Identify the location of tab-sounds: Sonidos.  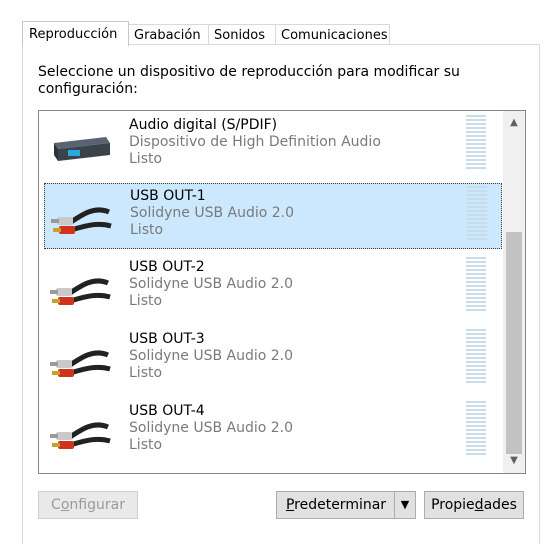
(242, 34).